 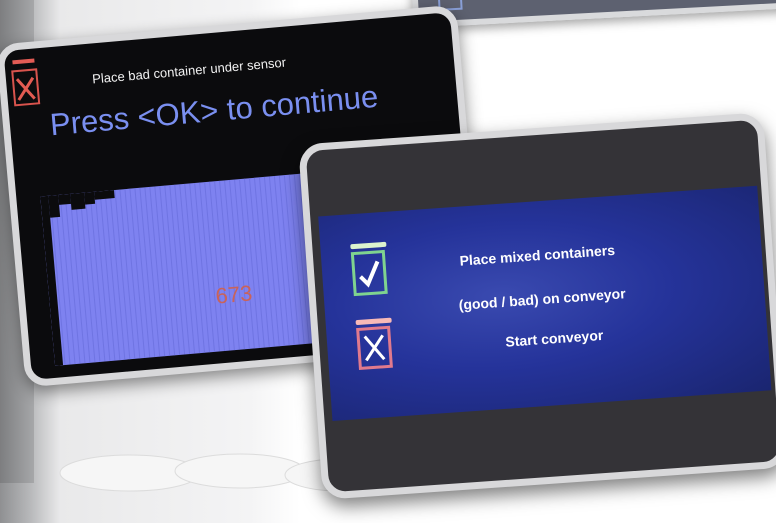 What do you see at coordinates (374, 347) in the screenshot?
I see `x-container-icon` at bounding box center [374, 347].